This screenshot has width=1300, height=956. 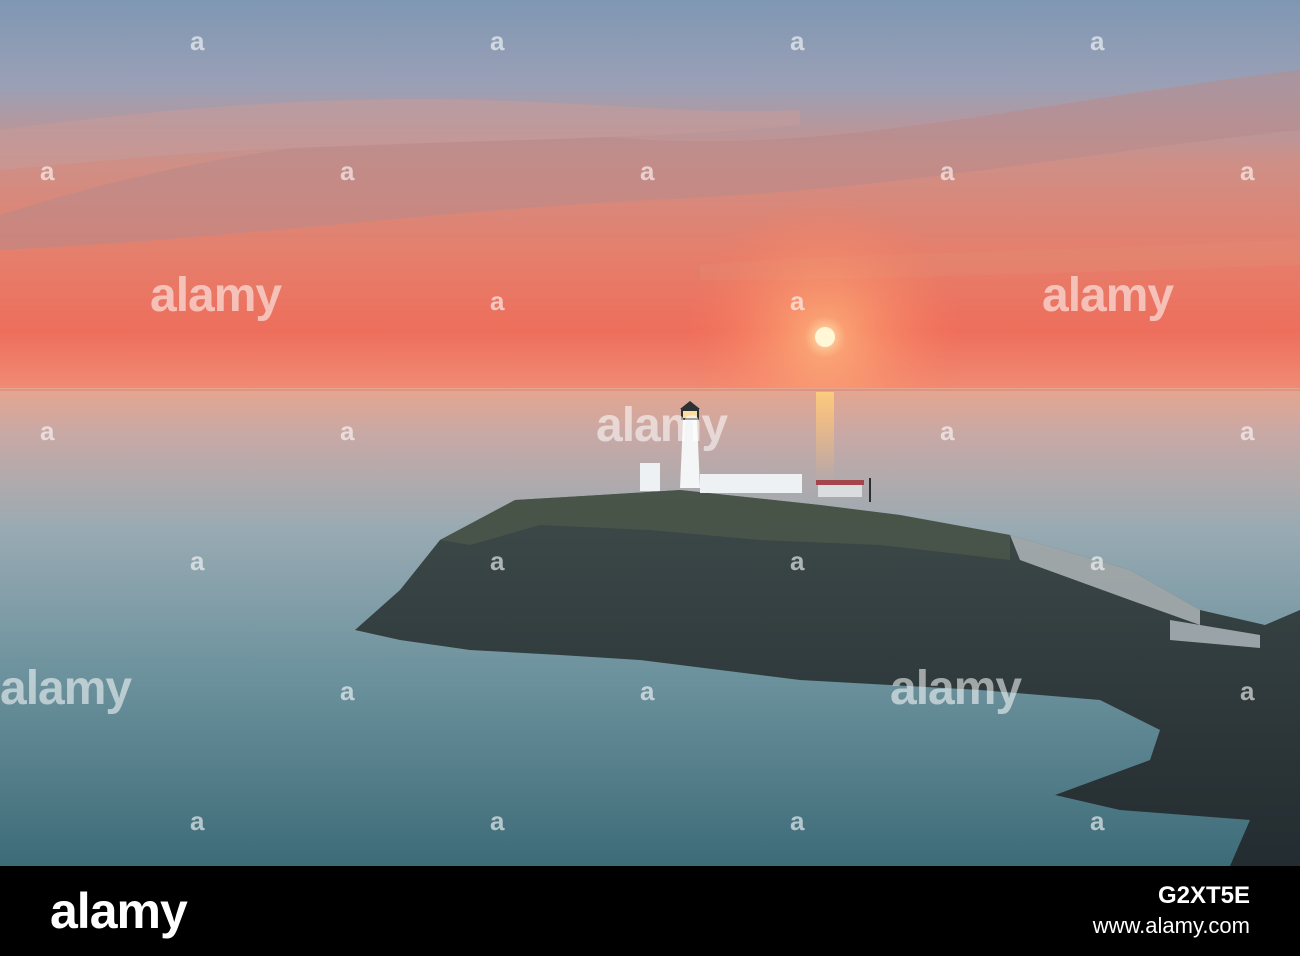 I want to click on brand-logo: alamy, so click(x=119, y=911).